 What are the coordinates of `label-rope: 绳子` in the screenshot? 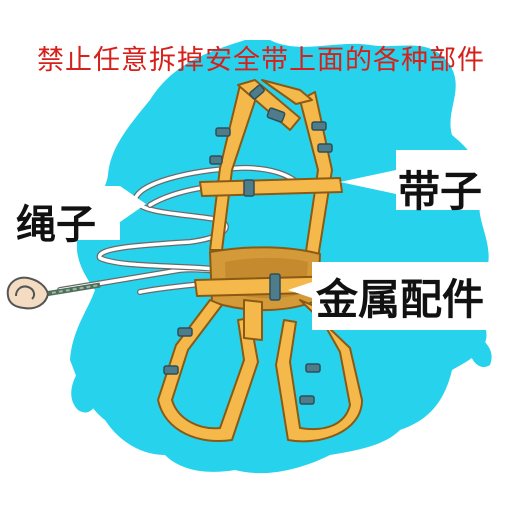 It's located at (56, 225).